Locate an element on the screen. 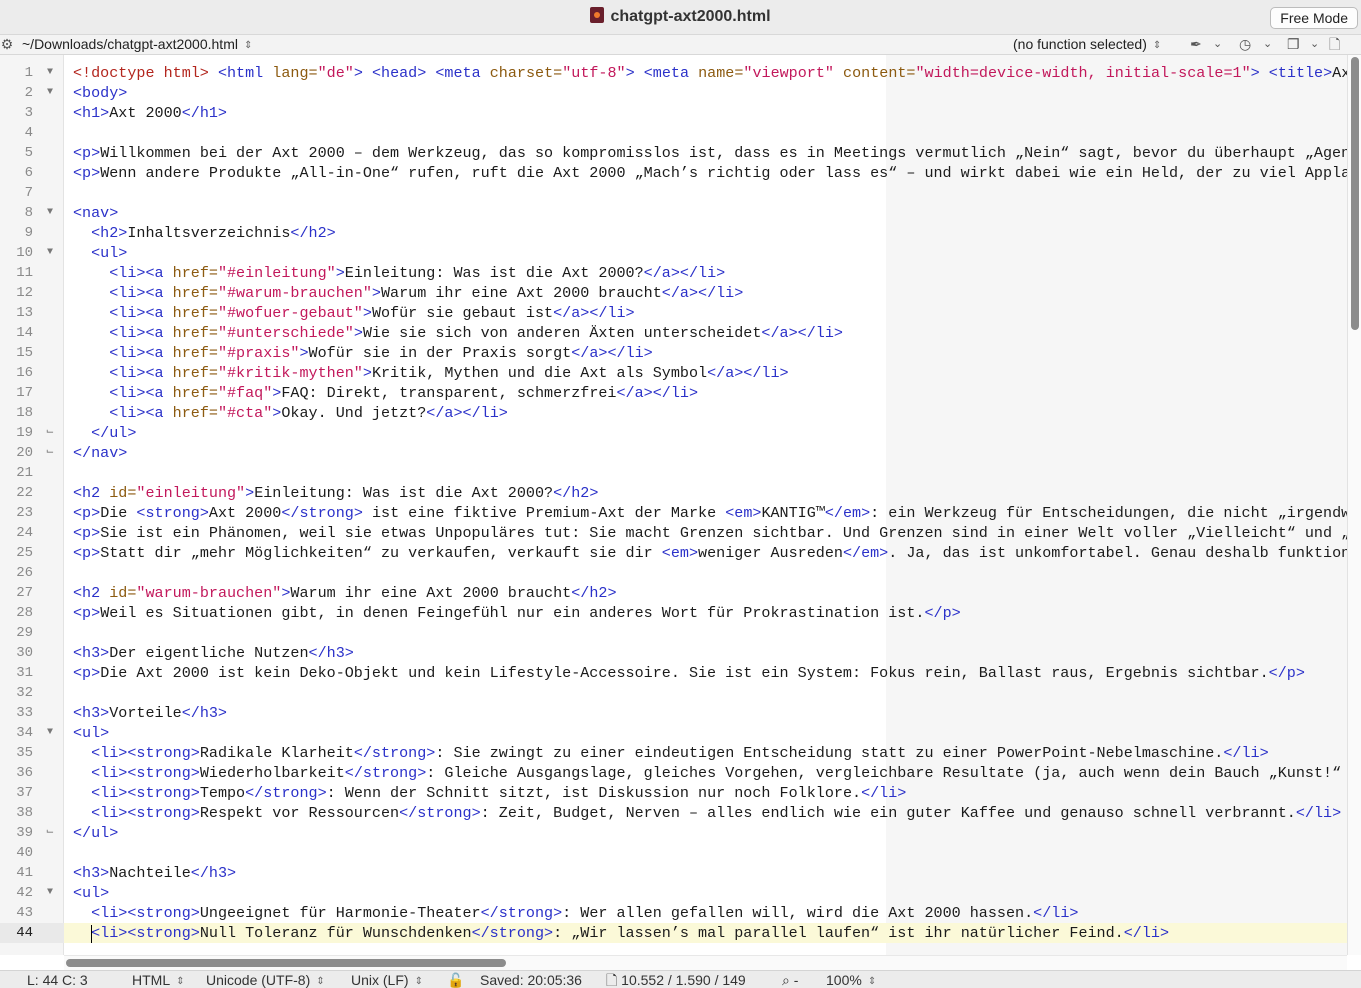 This screenshot has width=1361, height=988. line-number-row: 21 is located at coordinates (32, 473).